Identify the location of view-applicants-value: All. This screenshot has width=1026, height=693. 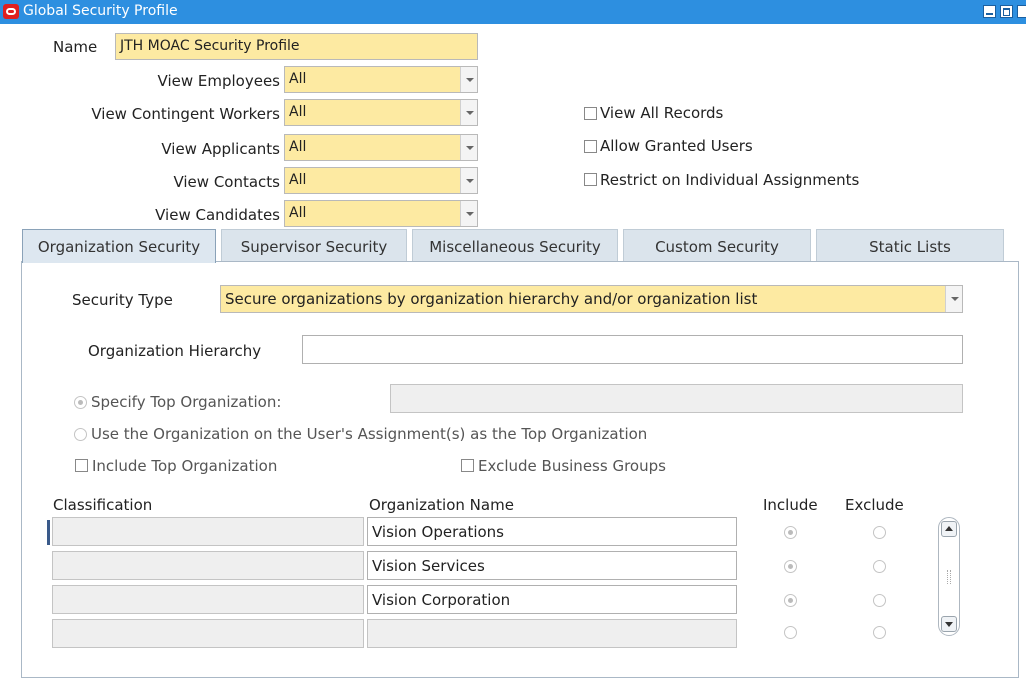
(298, 147).